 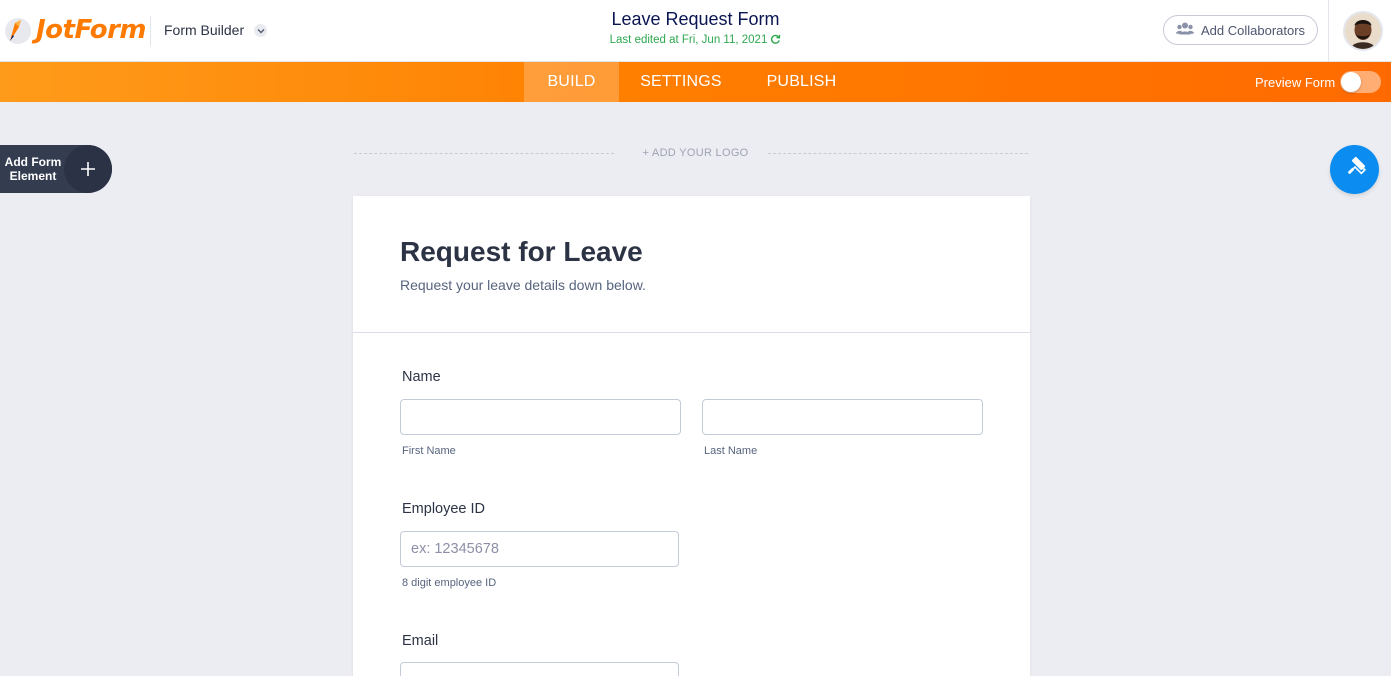 What do you see at coordinates (1351, 82) in the screenshot?
I see `toggle-knob` at bounding box center [1351, 82].